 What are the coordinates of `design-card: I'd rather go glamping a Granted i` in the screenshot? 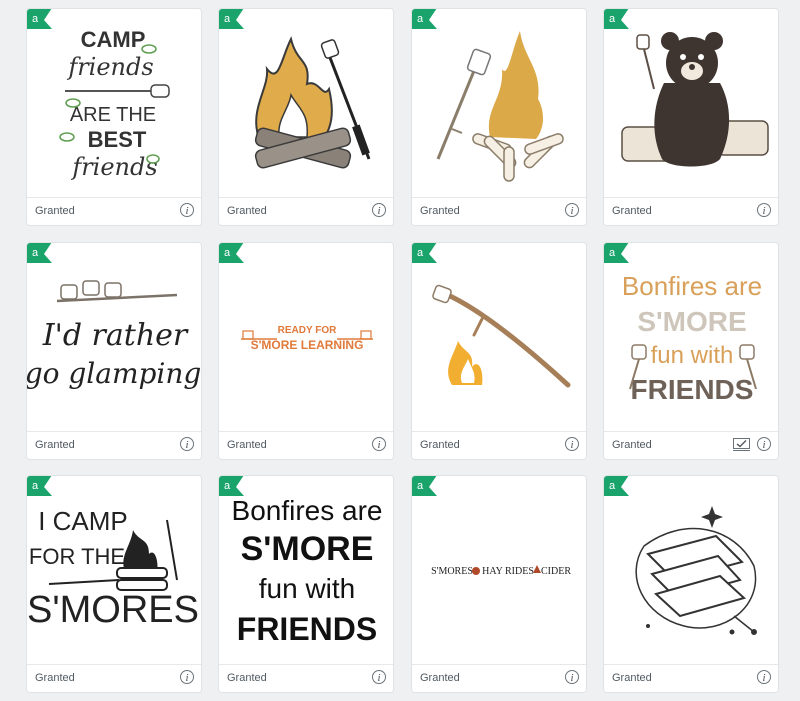 It's located at (114, 351).